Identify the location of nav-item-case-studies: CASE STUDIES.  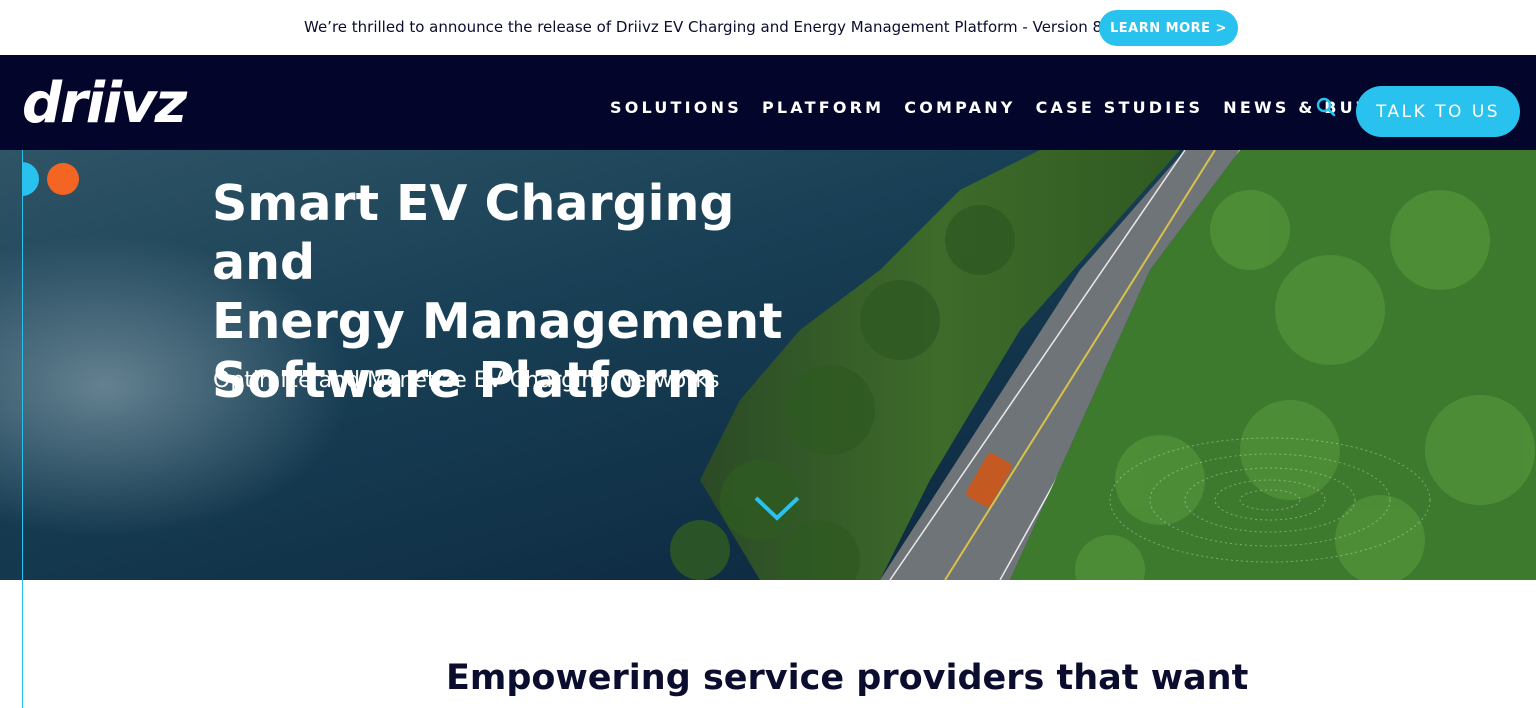
(1120, 107).